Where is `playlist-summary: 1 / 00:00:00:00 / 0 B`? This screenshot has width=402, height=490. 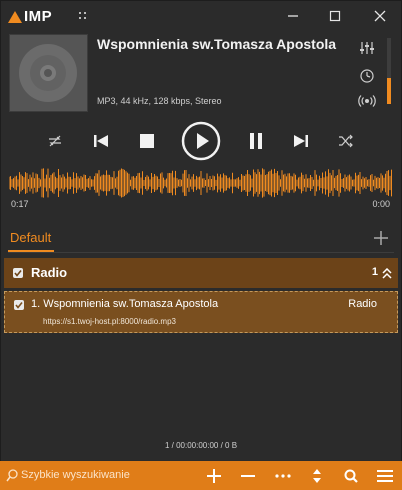
playlist-summary: 1 / 00:00:00:00 / 0 B is located at coordinates (201, 445).